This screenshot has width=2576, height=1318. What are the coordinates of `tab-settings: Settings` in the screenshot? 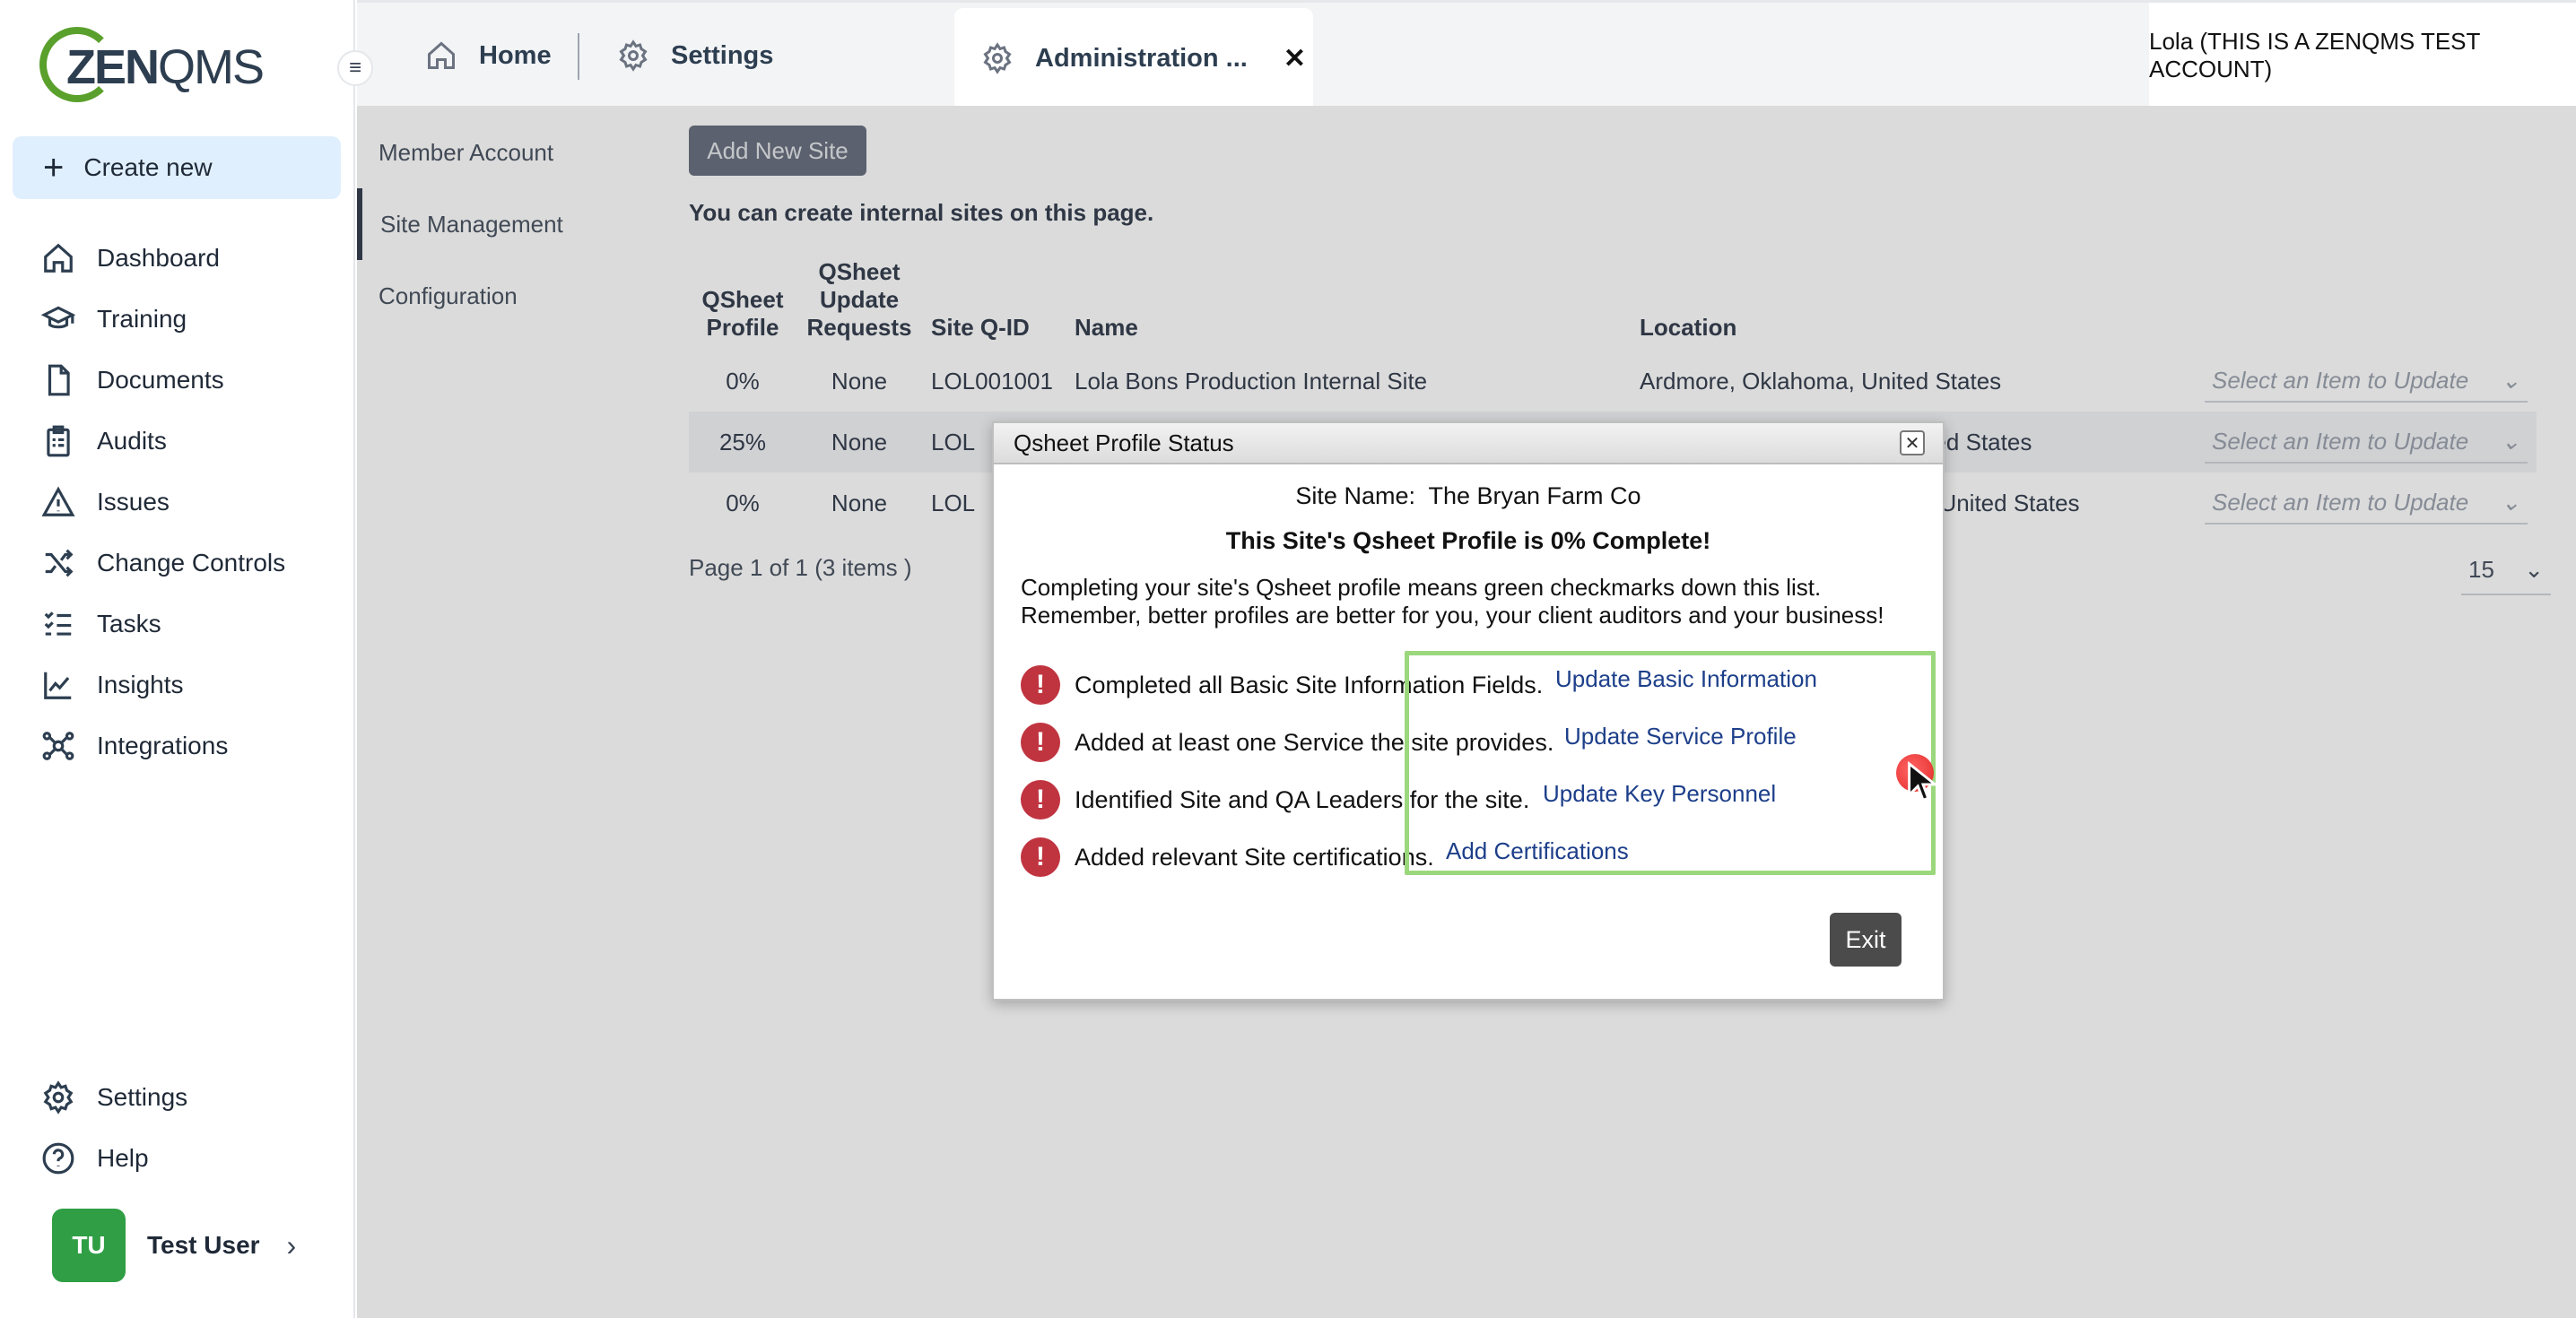 It's located at (695, 56).